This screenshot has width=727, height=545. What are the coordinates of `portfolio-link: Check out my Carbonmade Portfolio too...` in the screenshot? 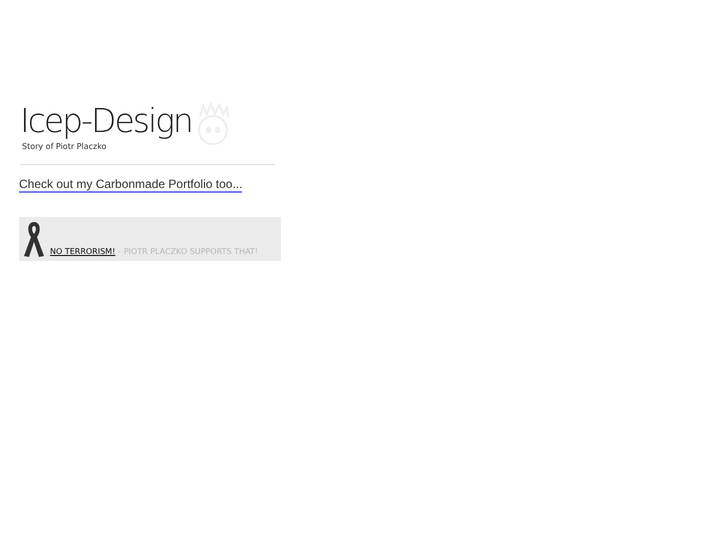 It's located at (130, 185).